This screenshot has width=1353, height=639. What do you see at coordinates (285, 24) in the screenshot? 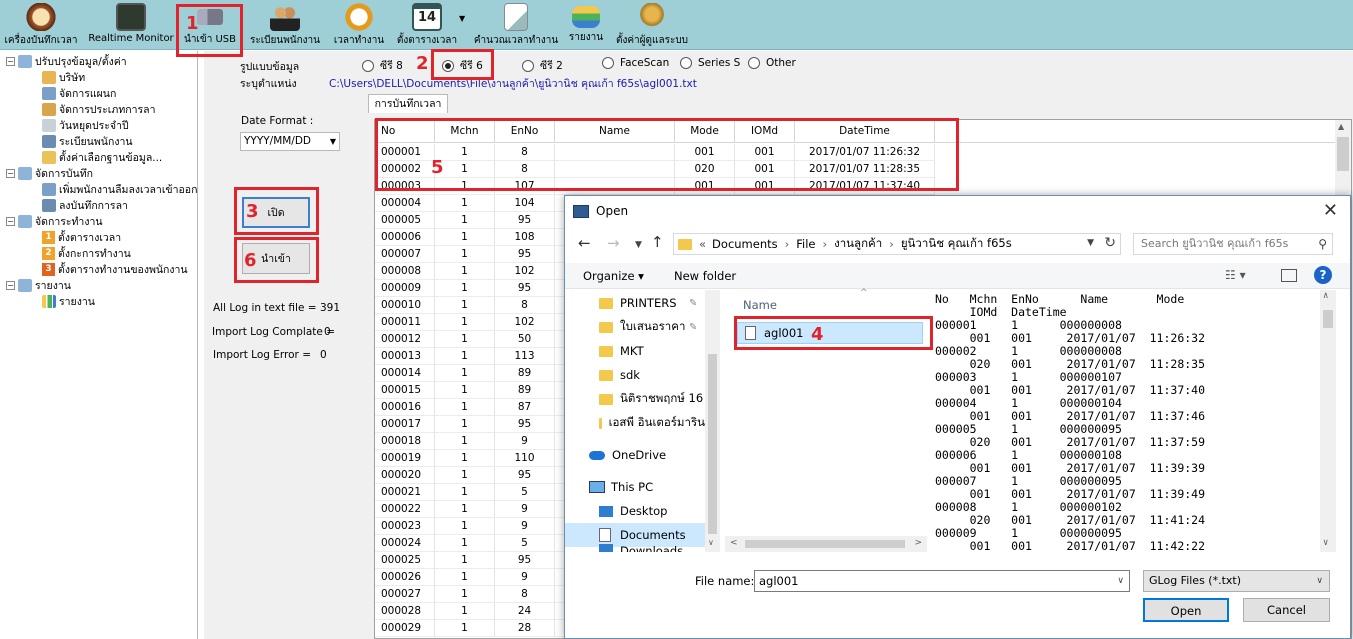
I see `toolbar-employees-button: ระเบียนพนักงาน` at bounding box center [285, 24].